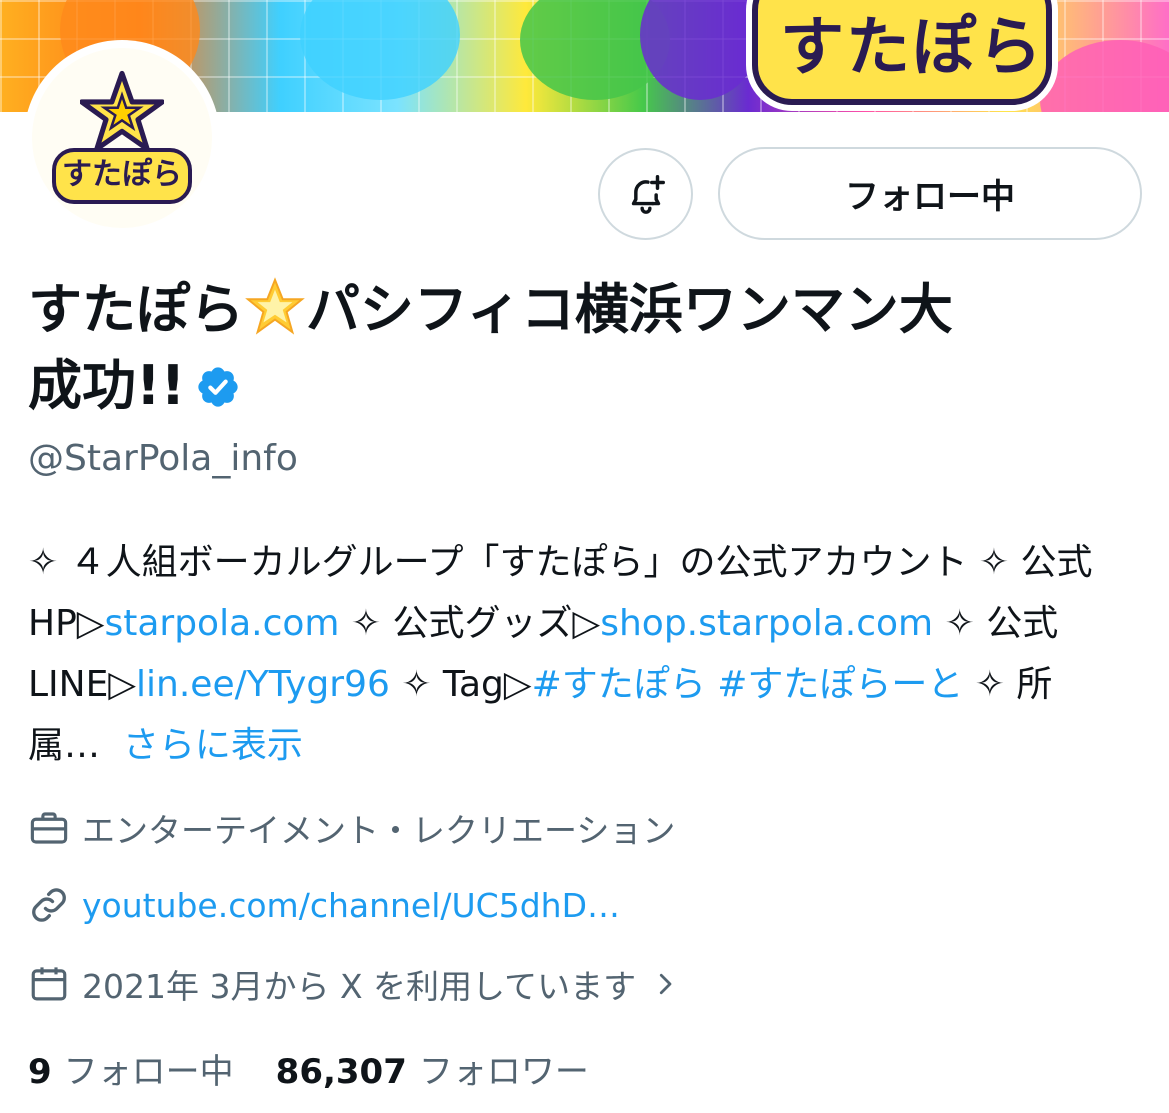 This screenshot has height=1113, width=1169. I want to click on avatar-logo-text: すたぽら, so click(122, 176).